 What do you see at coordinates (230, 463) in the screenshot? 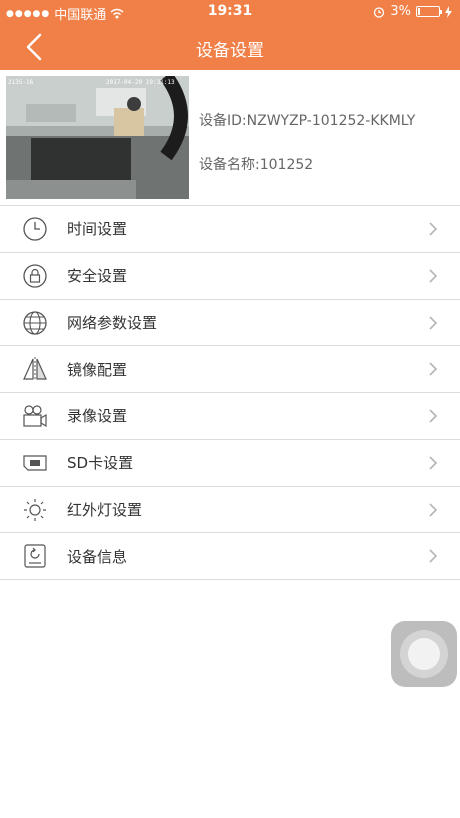
I see `menu-item-sd-card-settings: SD卡设置` at bounding box center [230, 463].